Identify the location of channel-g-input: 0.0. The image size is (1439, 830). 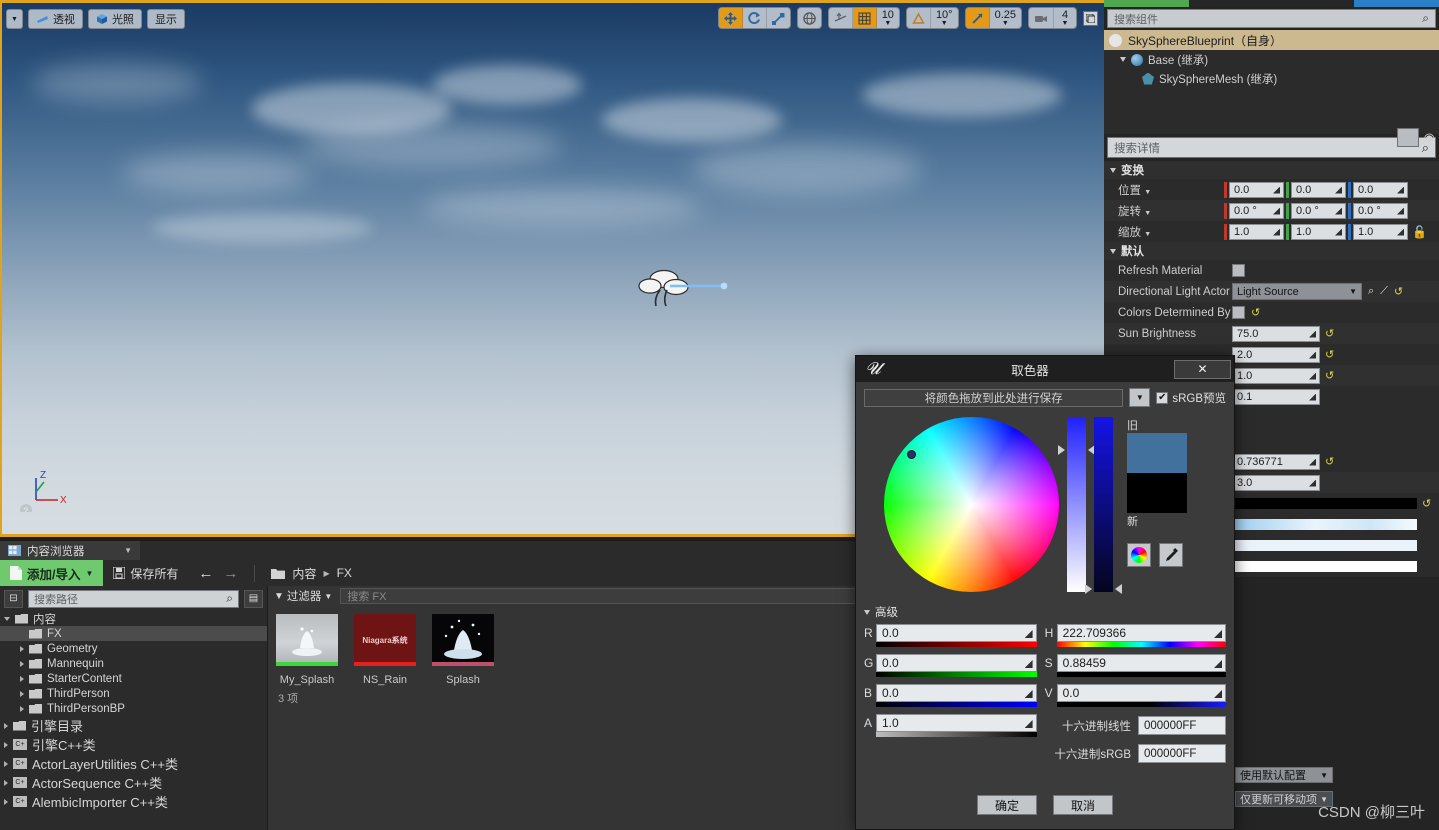
(956, 663).